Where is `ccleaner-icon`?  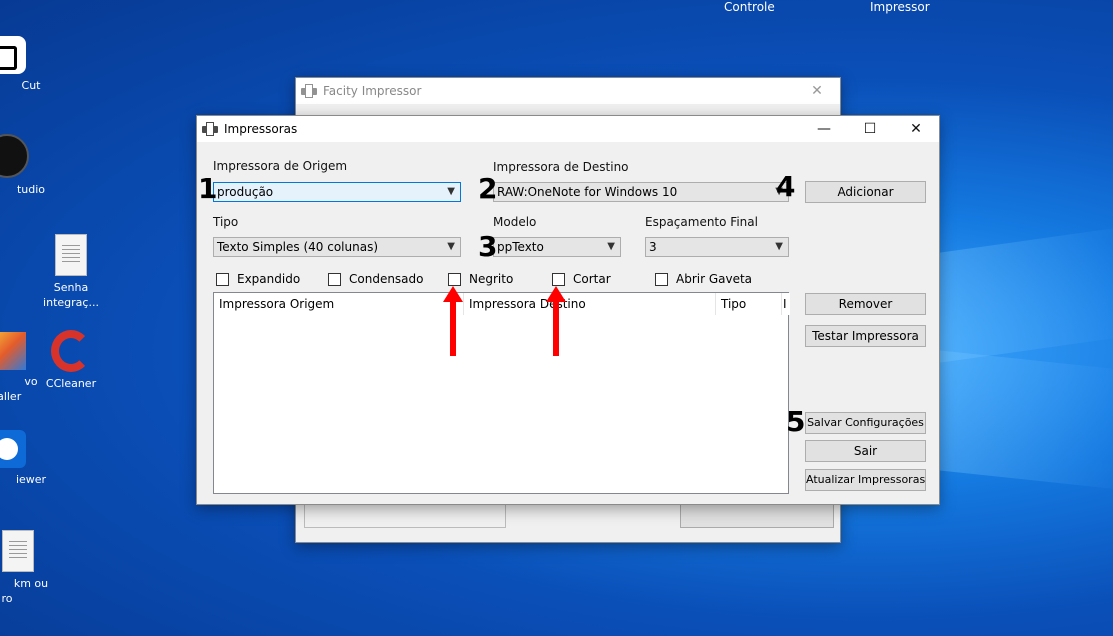 ccleaner-icon is located at coordinates (71, 351).